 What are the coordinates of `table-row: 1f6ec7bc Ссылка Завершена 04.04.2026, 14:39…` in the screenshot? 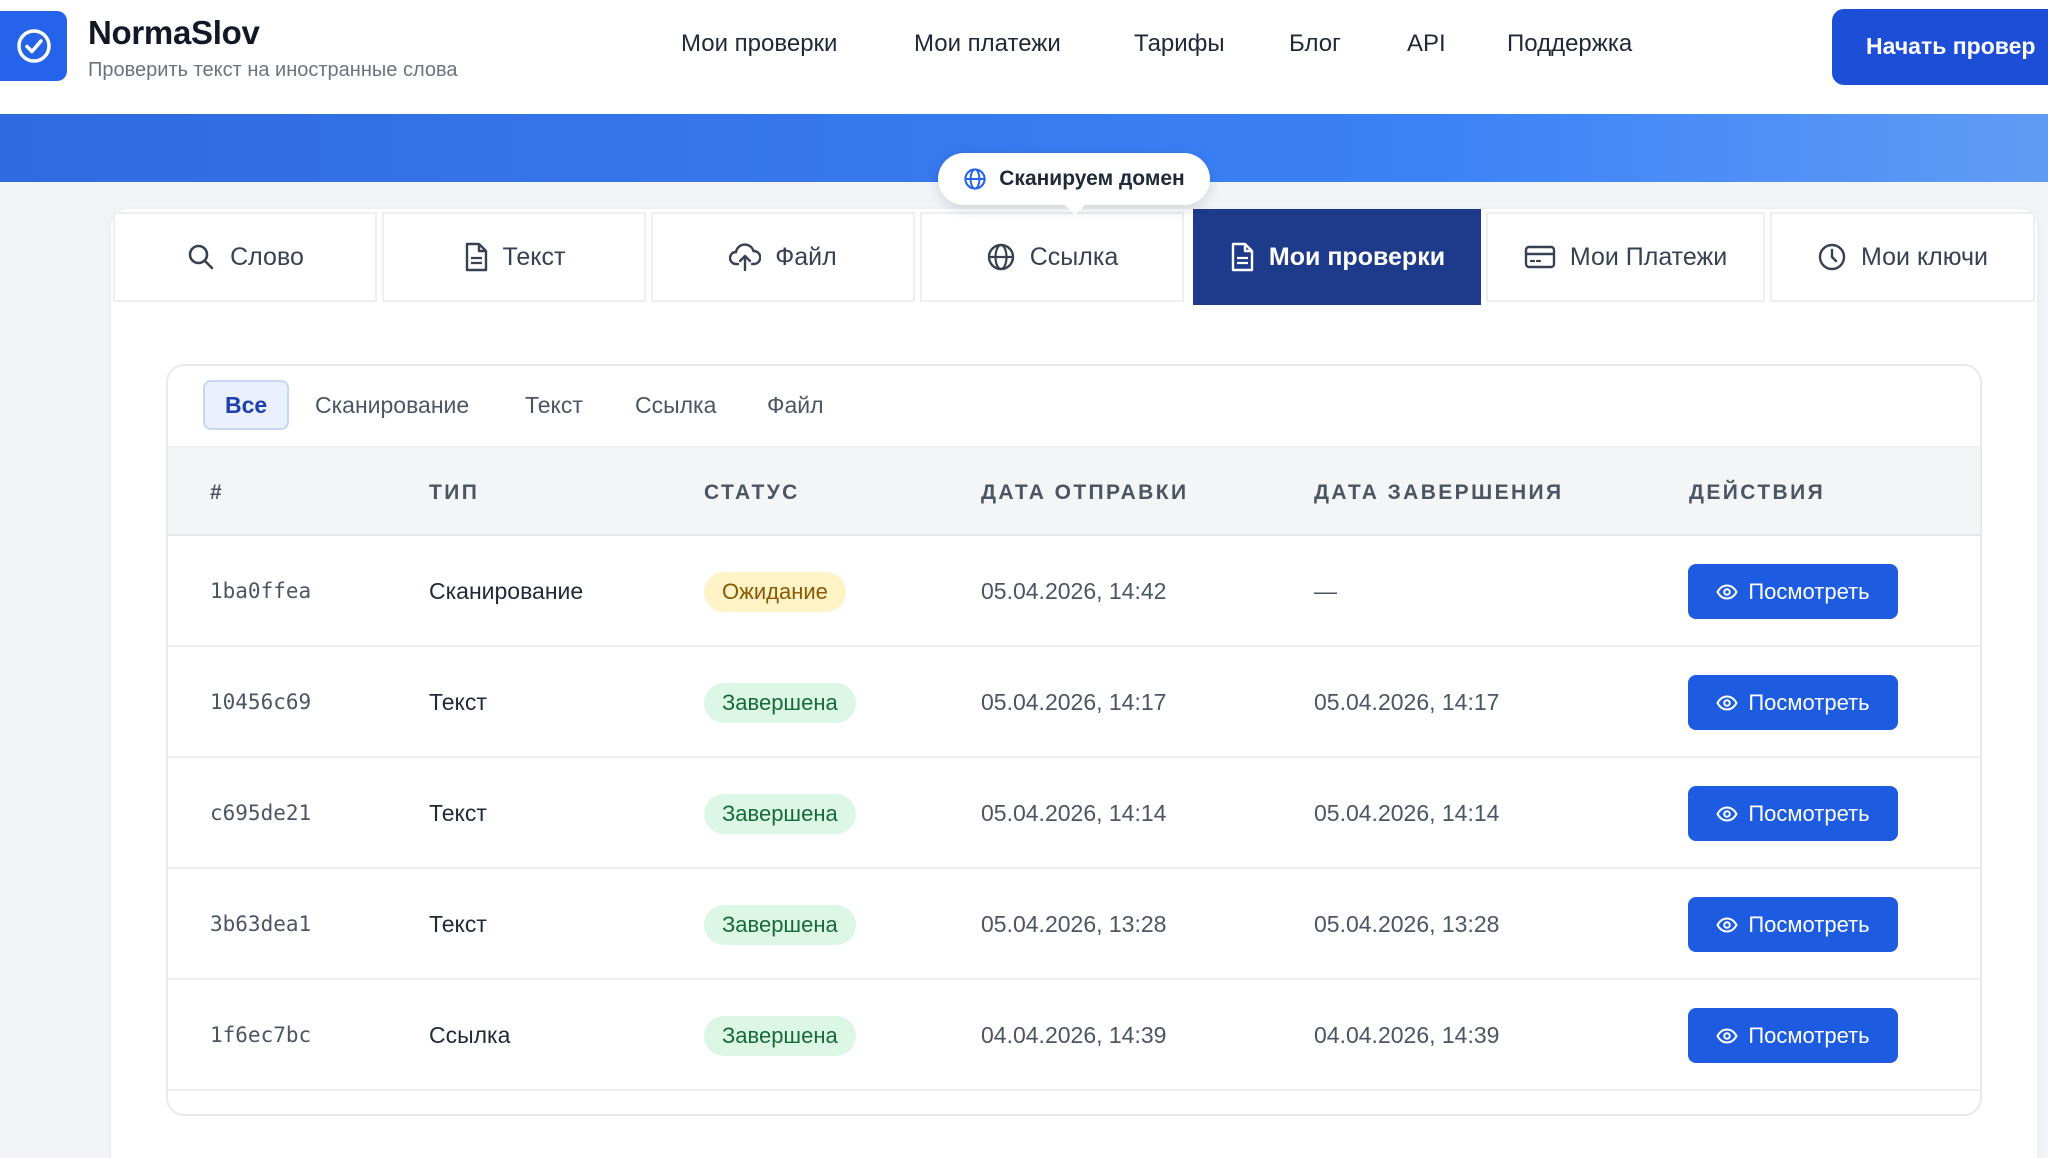 It's located at (1074, 1035).